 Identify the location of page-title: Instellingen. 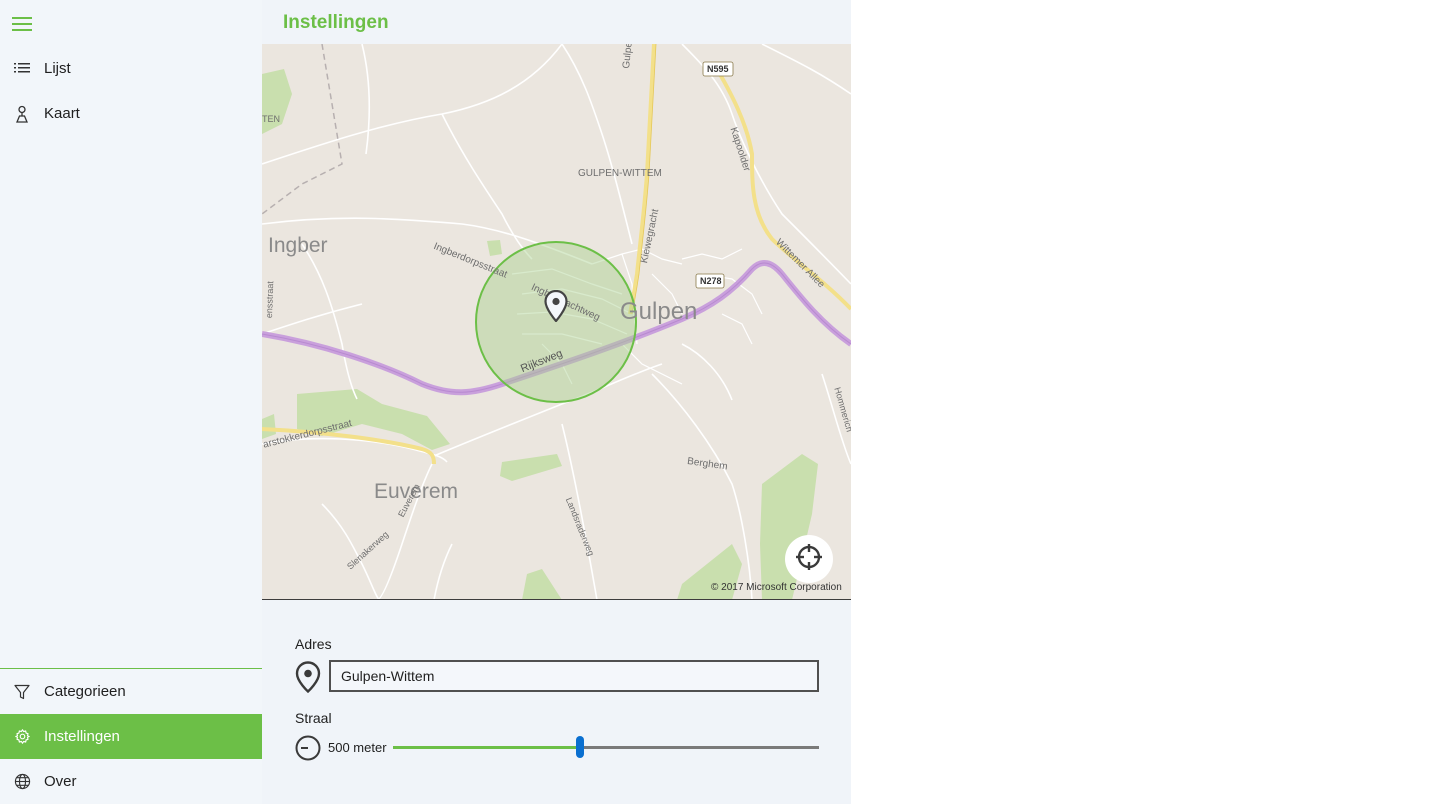
(336, 22).